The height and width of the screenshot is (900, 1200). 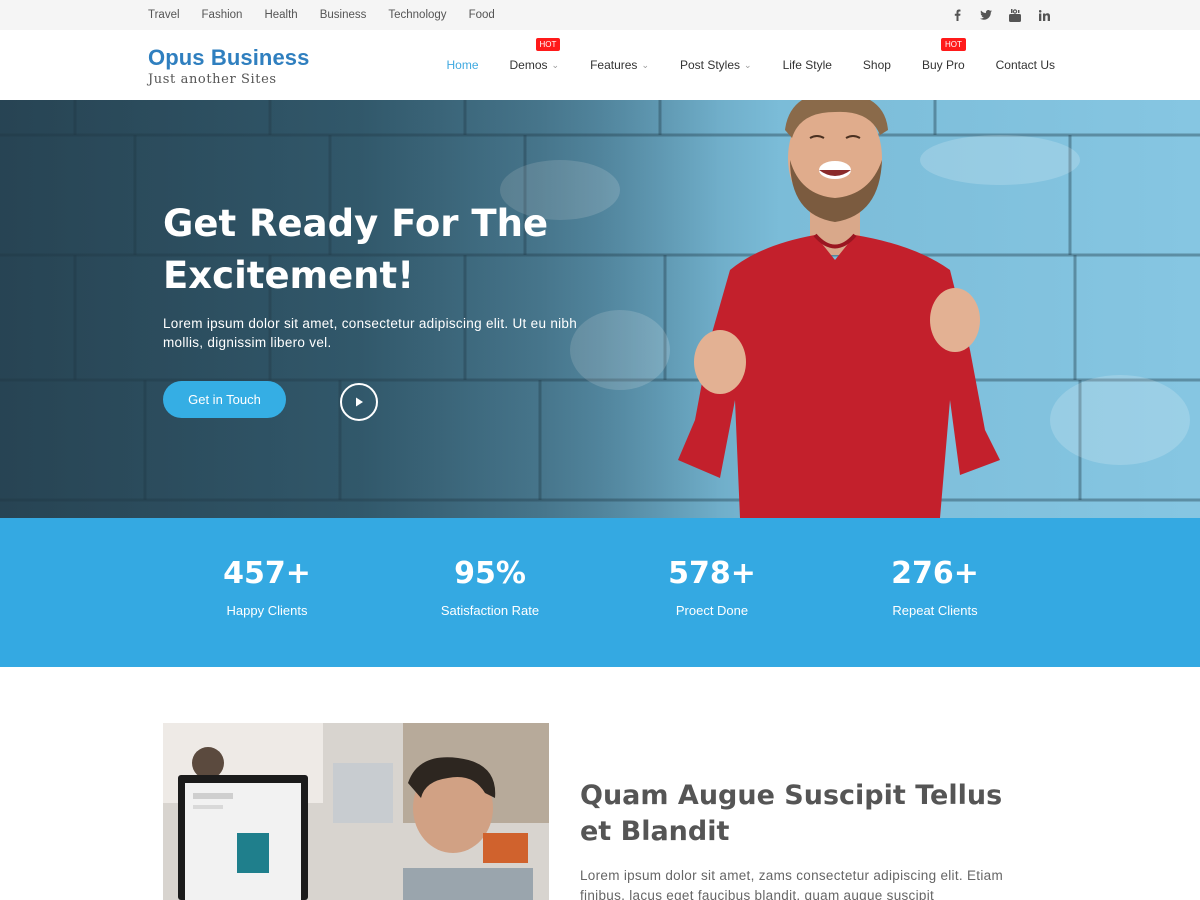 I want to click on category-link-health: Health, so click(x=280, y=15).